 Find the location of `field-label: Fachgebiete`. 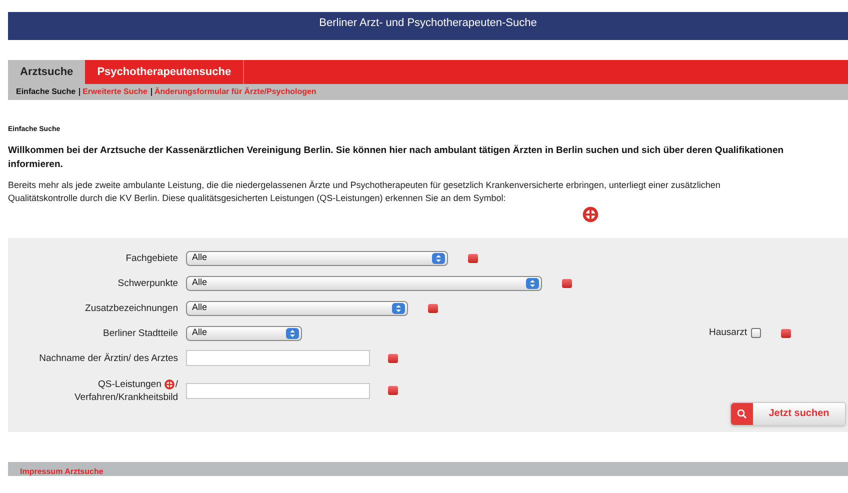

field-label: Fachgebiete is located at coordinates (152, 258).